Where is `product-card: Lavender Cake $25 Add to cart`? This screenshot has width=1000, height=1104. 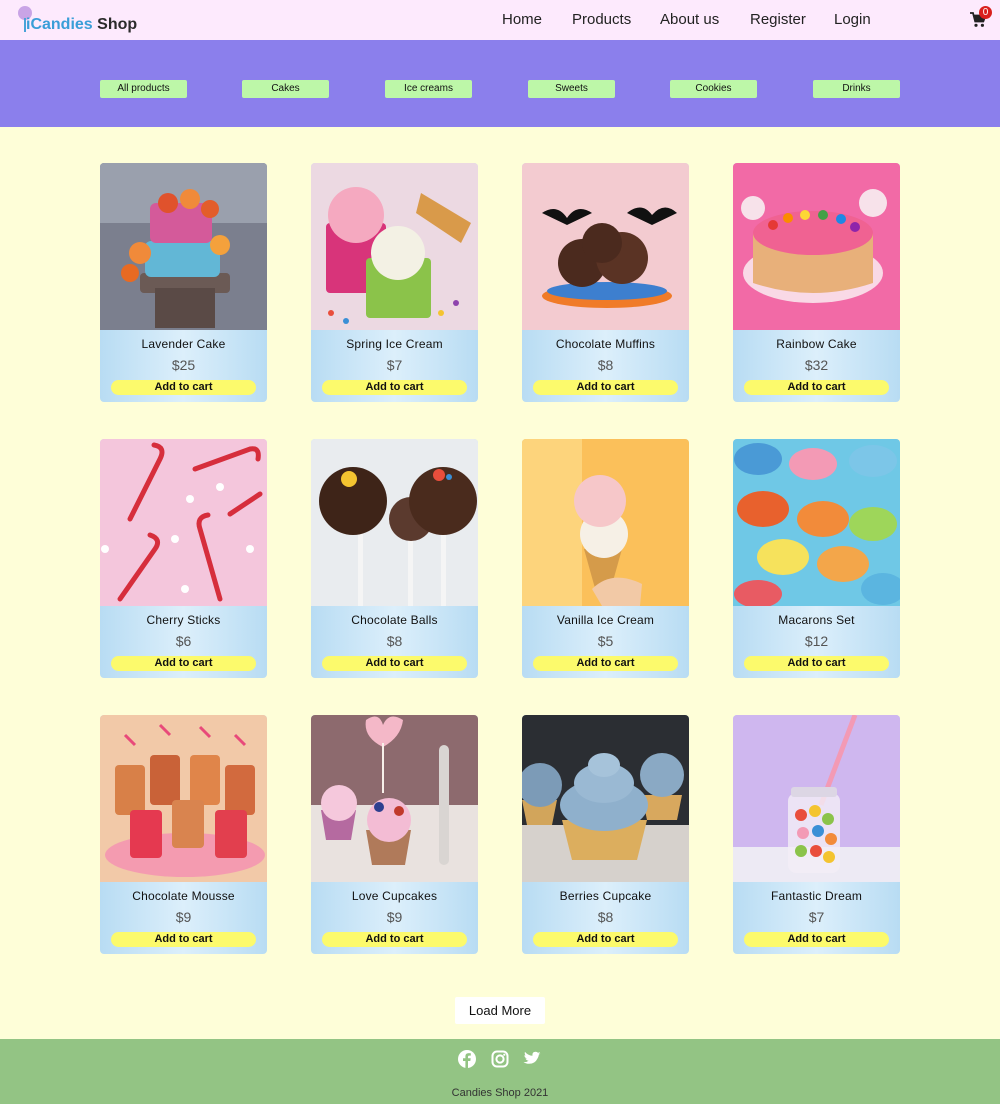
product-card: Lavender Cake $25 Add to cart is located at coordinates (183, 282).